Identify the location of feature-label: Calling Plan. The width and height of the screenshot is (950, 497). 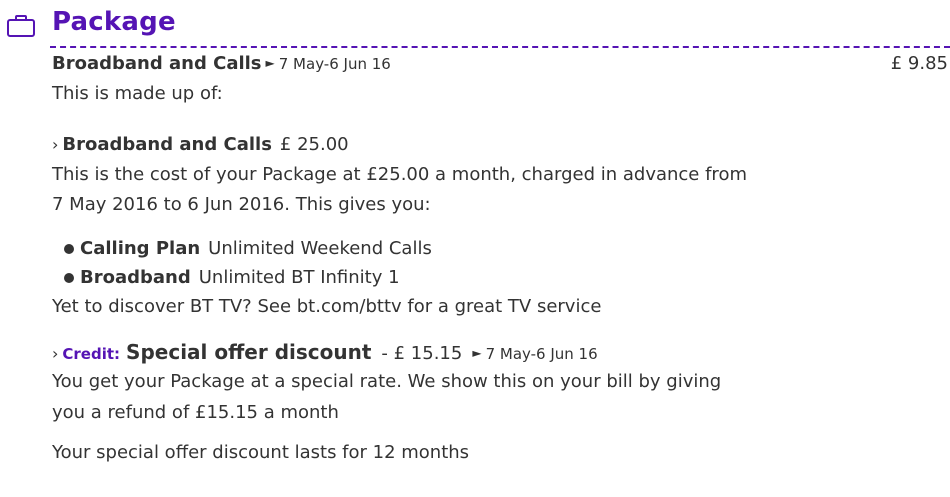
(140, 248).